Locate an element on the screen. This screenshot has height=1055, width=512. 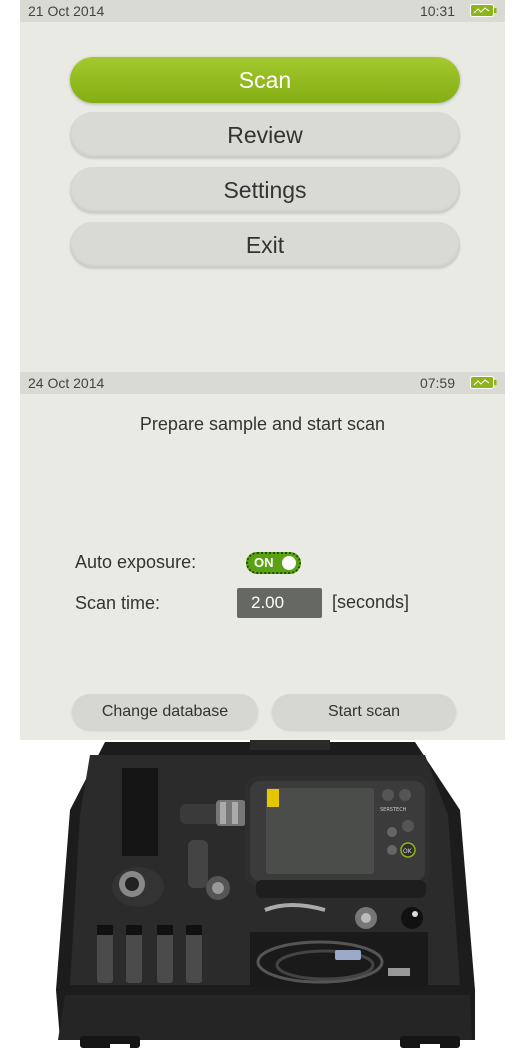
settings-button: Settings is located at coordinates (265, 190).